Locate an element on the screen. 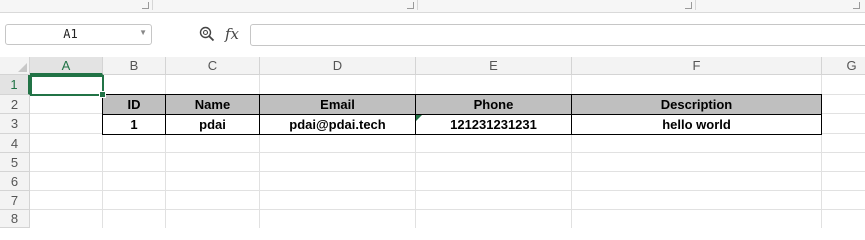 This screenshot has height=240, width=865. zoom-icon is located at coordinates (207, 34).